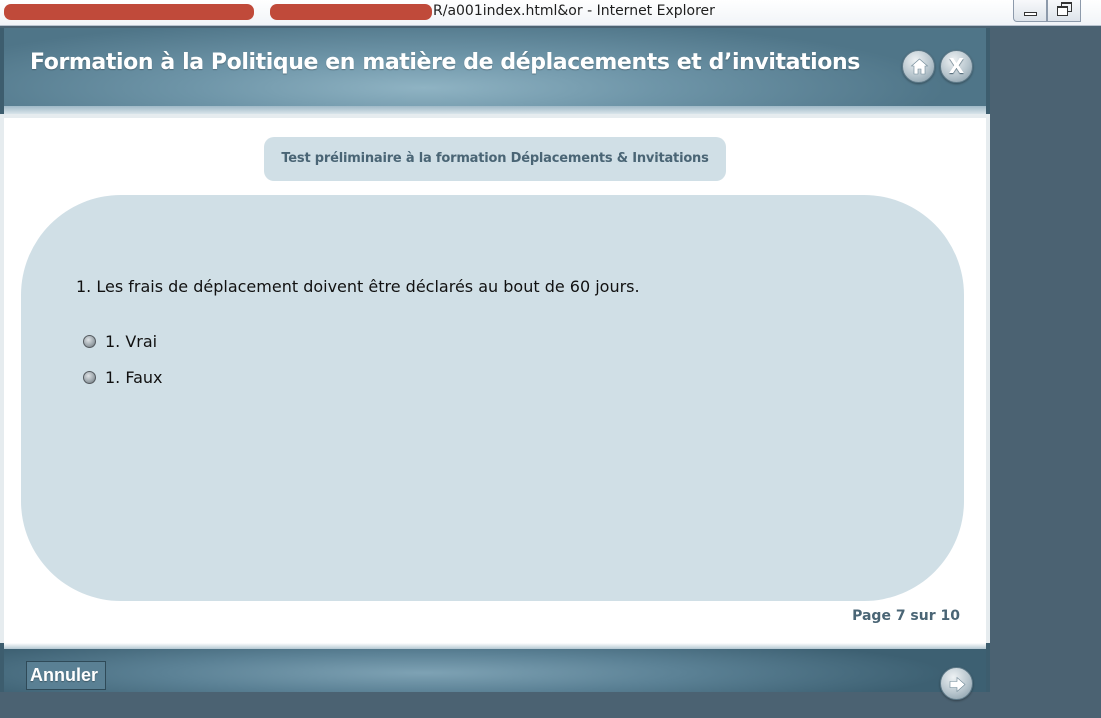  I want to click on answer-option-label: 1. Vrai, so click(131, 341).